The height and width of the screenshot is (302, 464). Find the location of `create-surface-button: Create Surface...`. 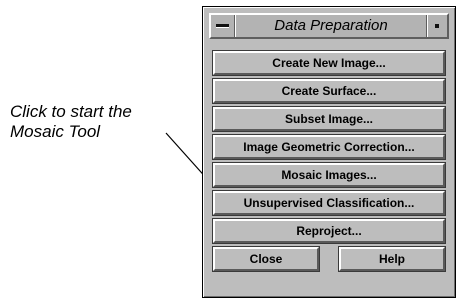

create-surface-button: Create Surface... is located at coordinates (329, 91).